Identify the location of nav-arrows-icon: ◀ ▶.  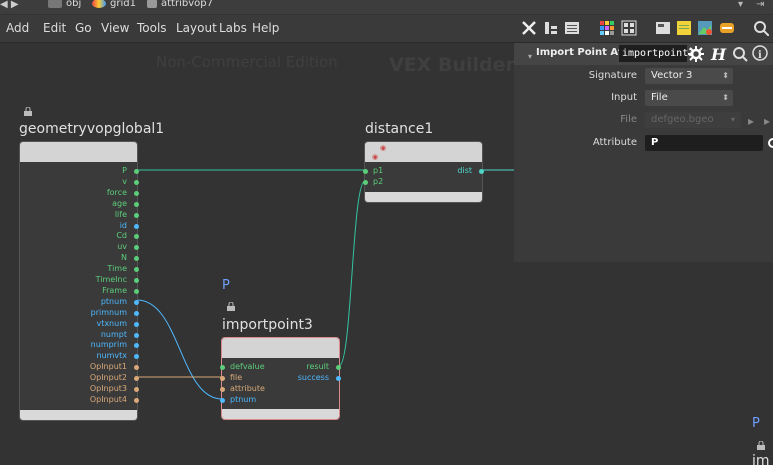
(9, 5).